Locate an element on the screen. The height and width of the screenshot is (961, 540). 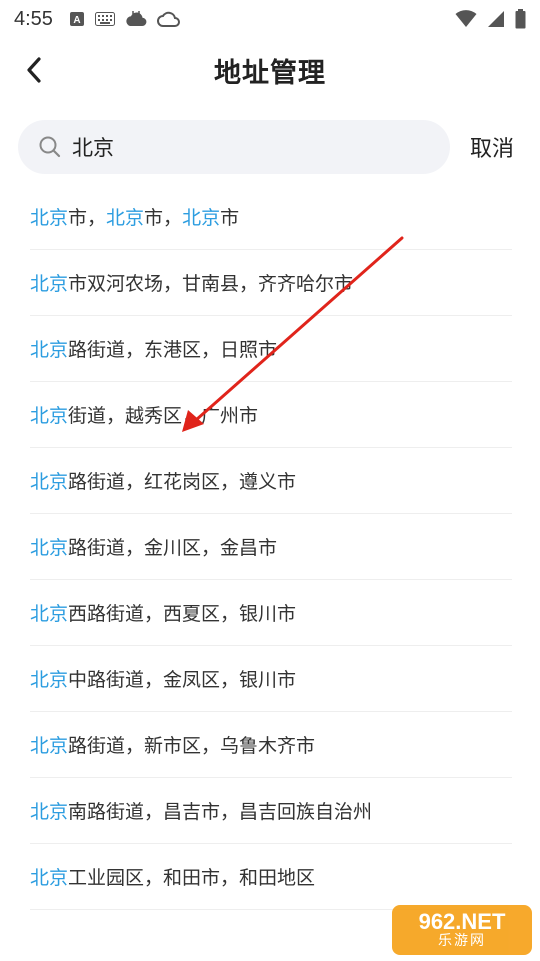
a-box-icon: A is located at coordinates (77, 19).